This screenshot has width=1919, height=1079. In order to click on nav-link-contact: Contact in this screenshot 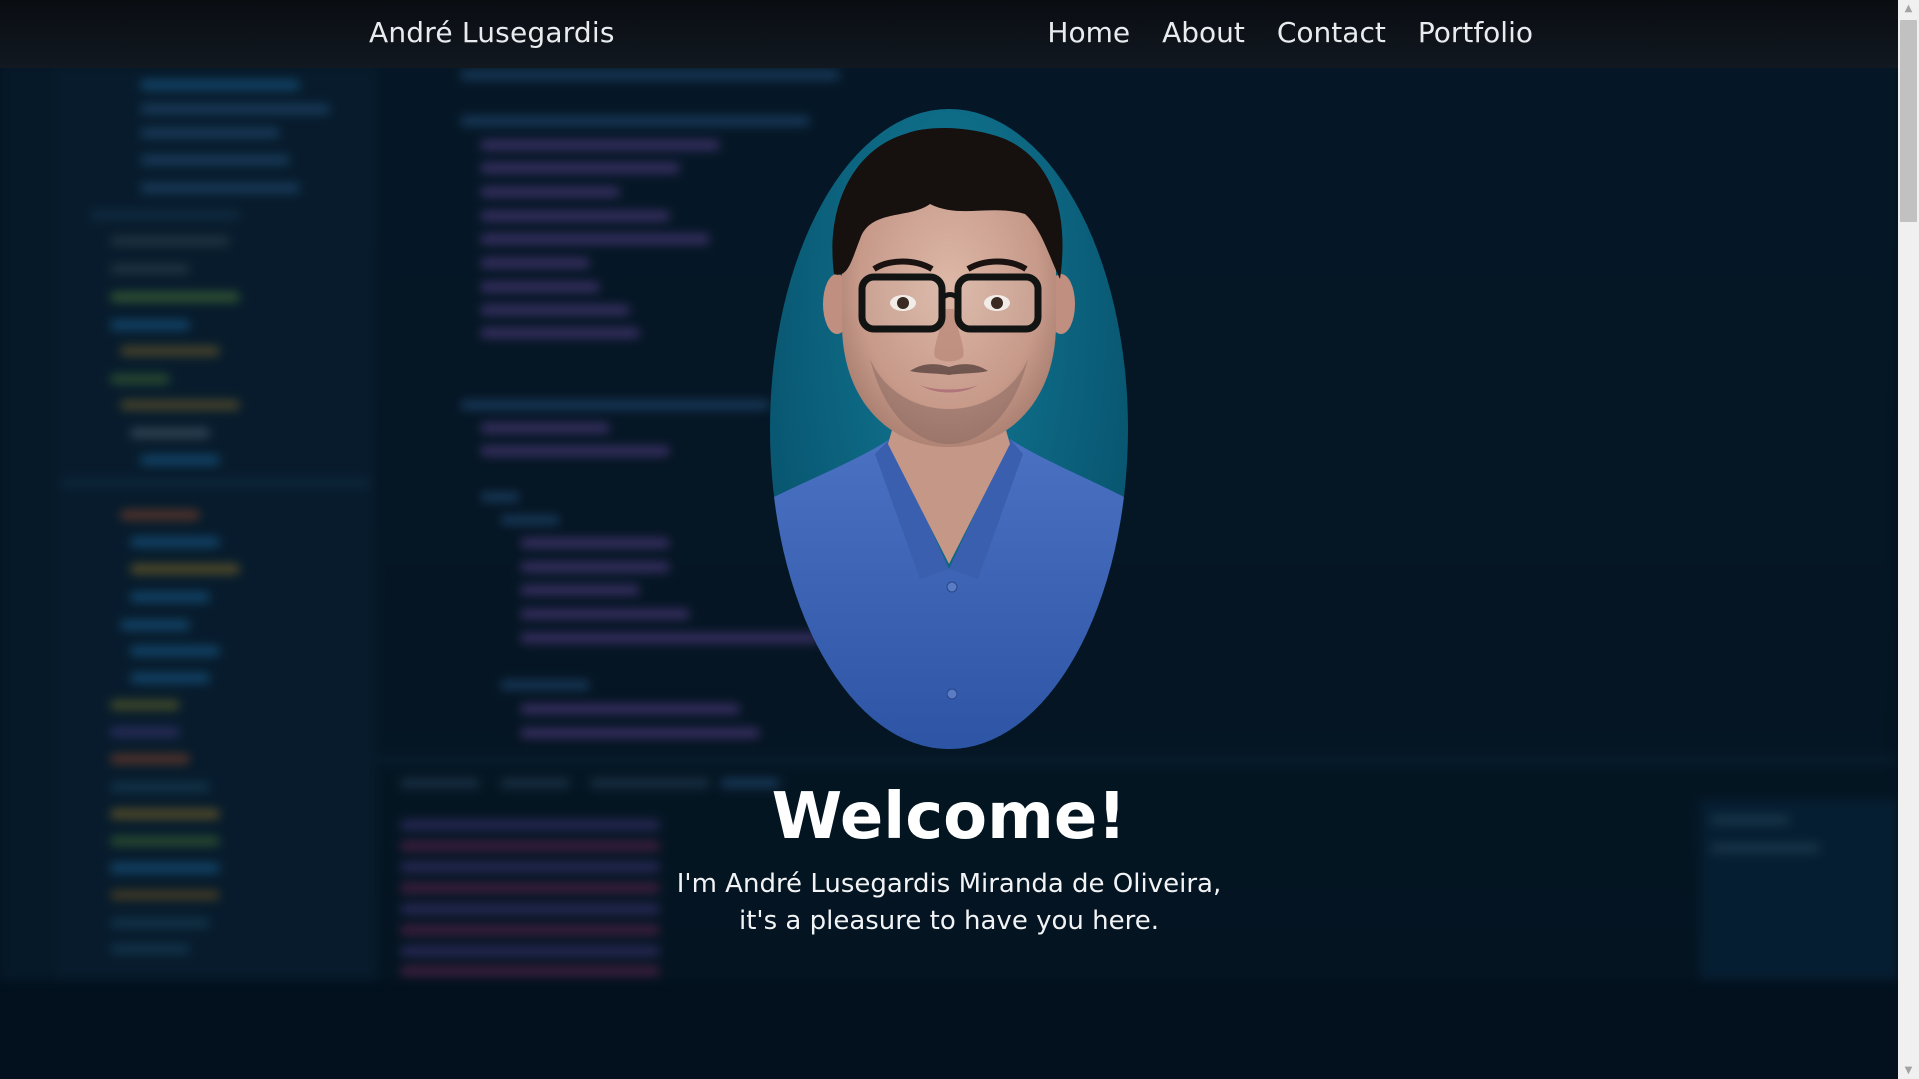, I will do `click(1331, 32)`.